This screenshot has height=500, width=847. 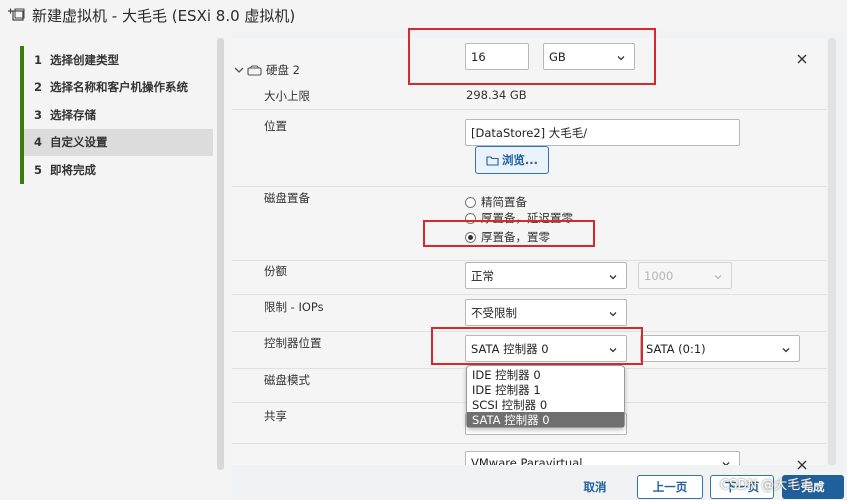 I want to click on step-label: 自定义设置, so click(x=79, y=142).